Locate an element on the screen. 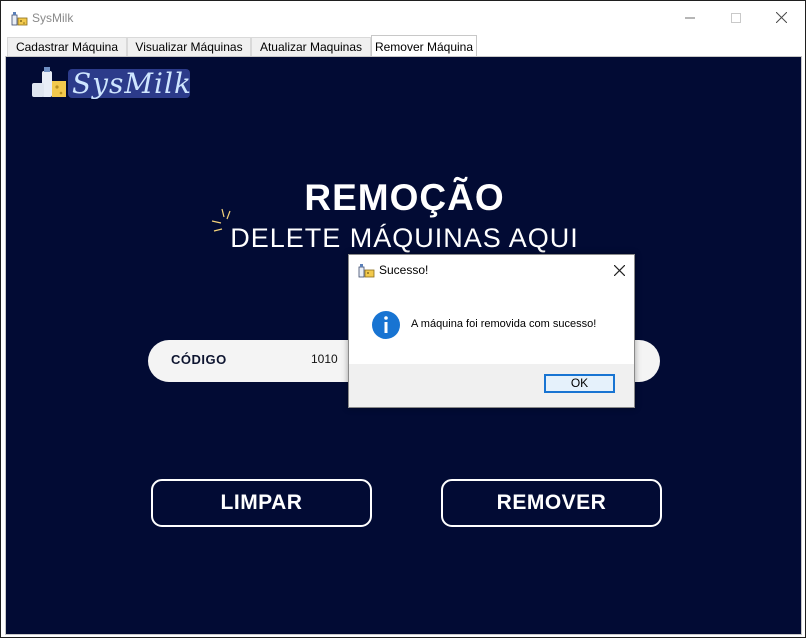 This screenshot has width=806, height=638. dialog-close-button is located at coordinates (619, 270).